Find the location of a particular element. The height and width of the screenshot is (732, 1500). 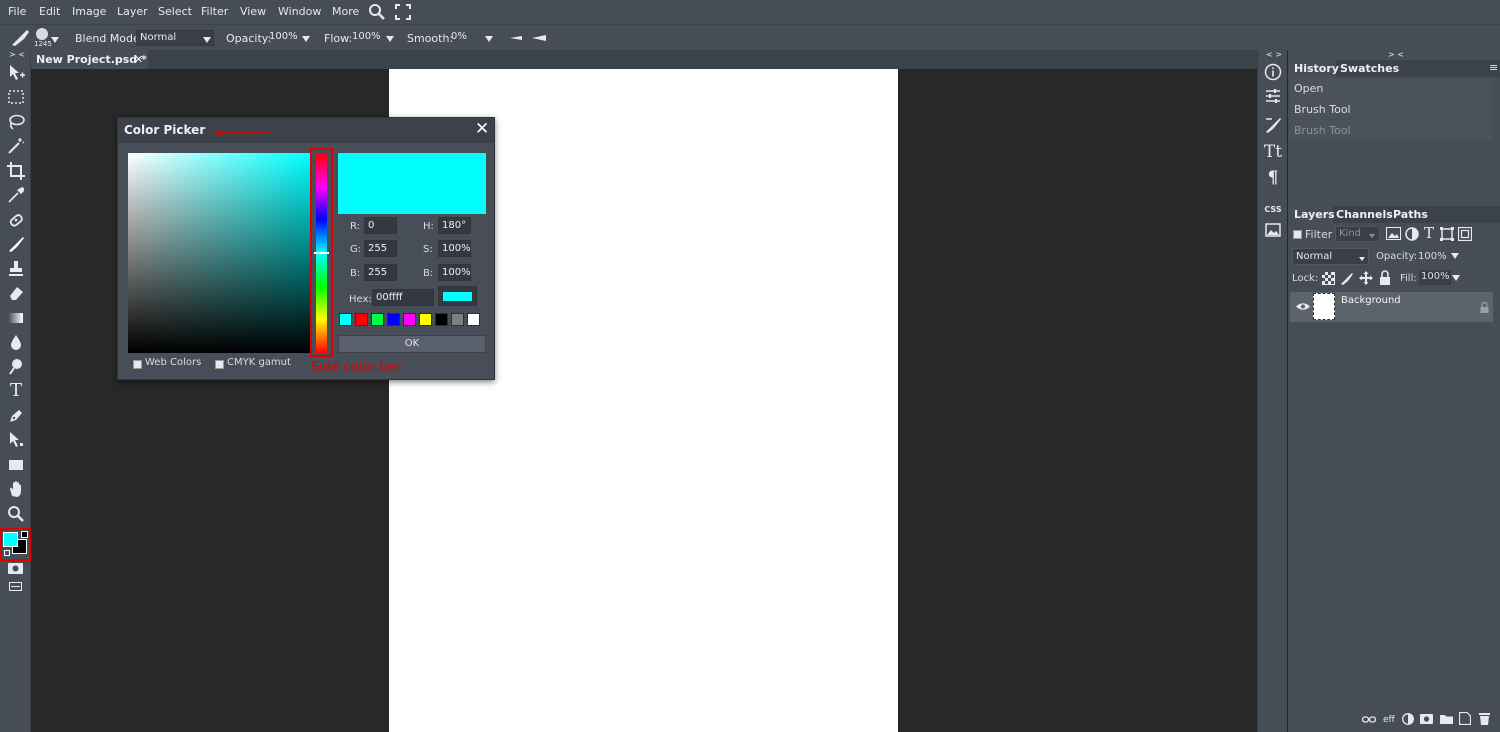

fullscreen-icon is located at coordinates (403, 12).